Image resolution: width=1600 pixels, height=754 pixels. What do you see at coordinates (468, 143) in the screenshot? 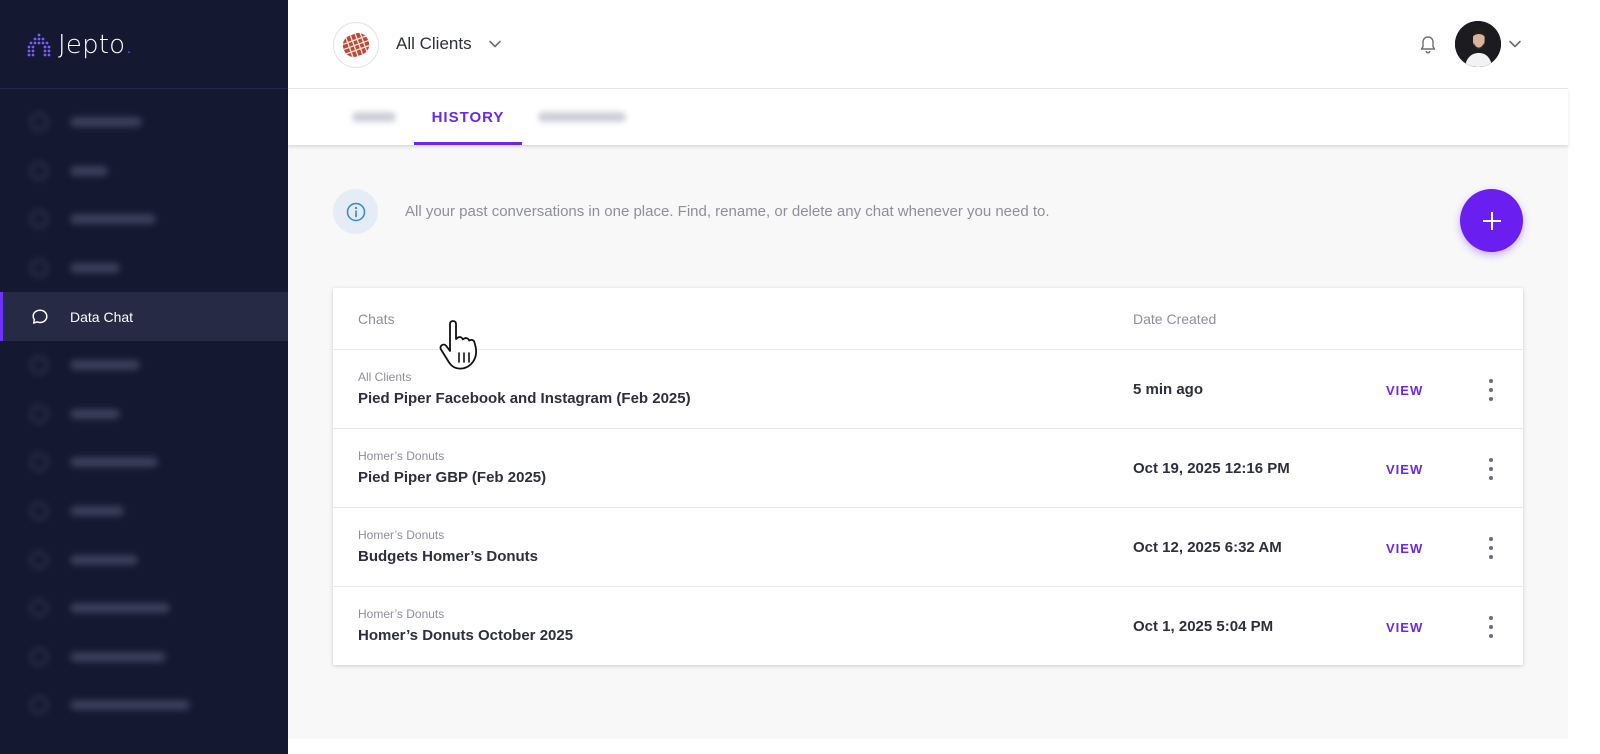
I see `active-tab-underline` at bounding box center [468, 143].